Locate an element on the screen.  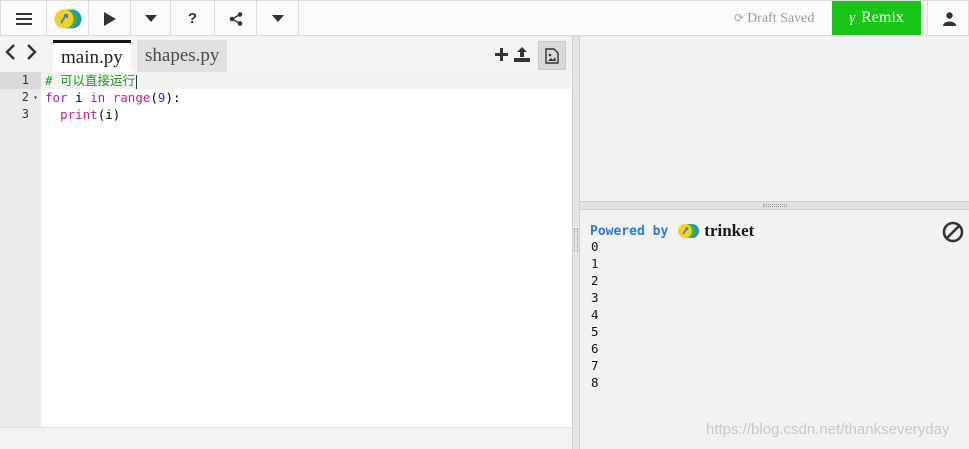
upload-icon is located at coordinates (522, 54).